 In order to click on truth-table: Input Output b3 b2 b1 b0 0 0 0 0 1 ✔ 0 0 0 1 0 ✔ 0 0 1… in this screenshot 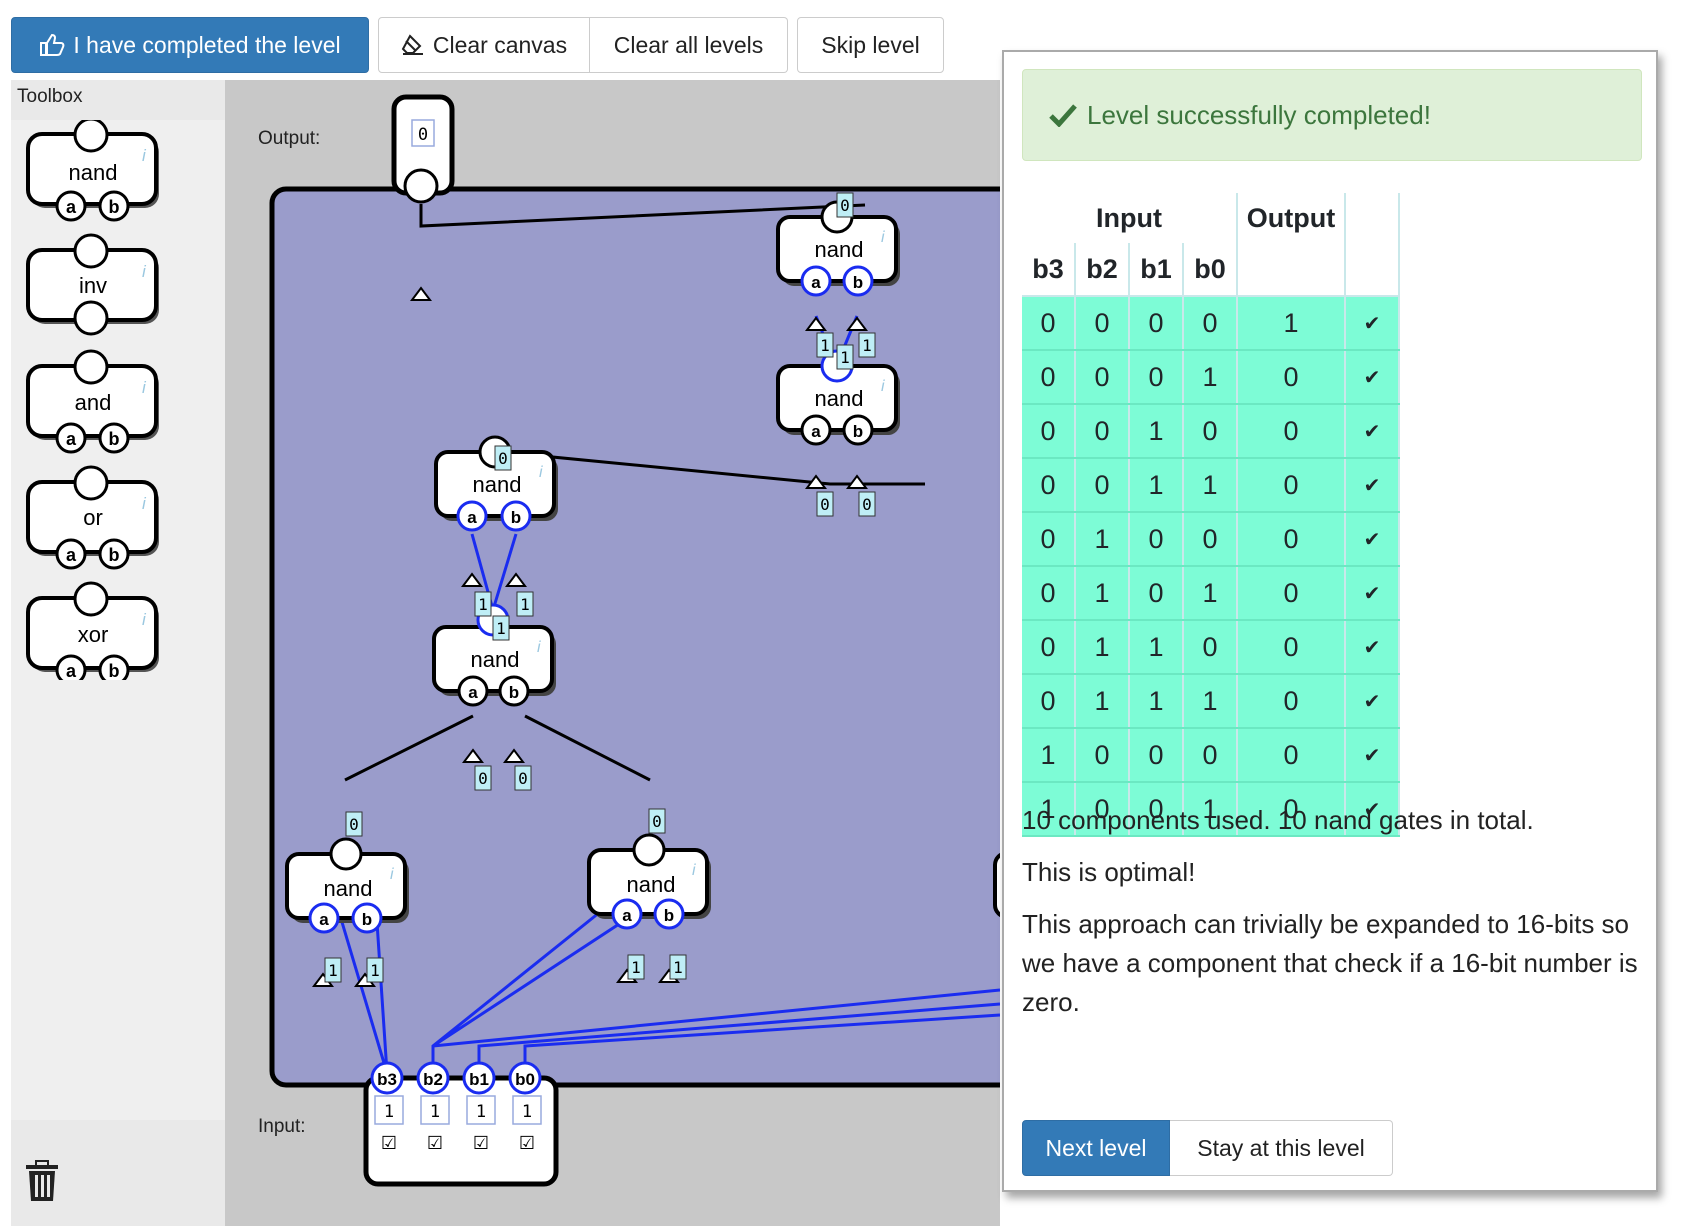, I will do `click(1211, 515)`.